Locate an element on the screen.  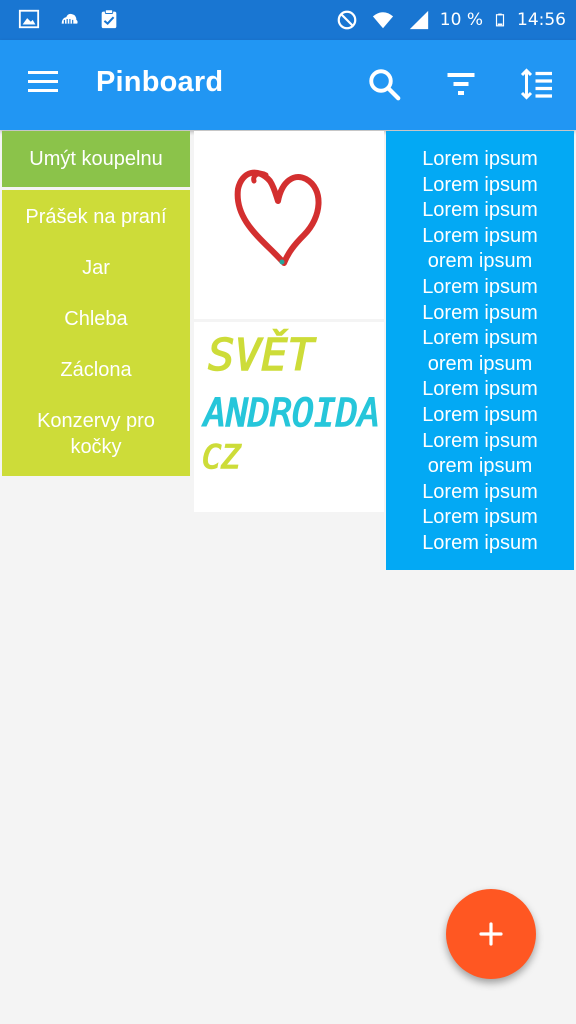
handwriting-line-1: SVĚT is located at coordinates (262, 354).